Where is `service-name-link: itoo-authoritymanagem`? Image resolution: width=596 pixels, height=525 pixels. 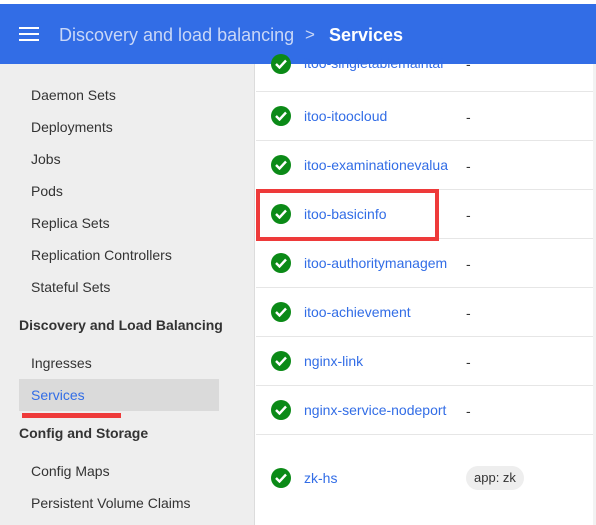
service-name-link: itoo-authoritymanagem is located at coordinates (377, 263).